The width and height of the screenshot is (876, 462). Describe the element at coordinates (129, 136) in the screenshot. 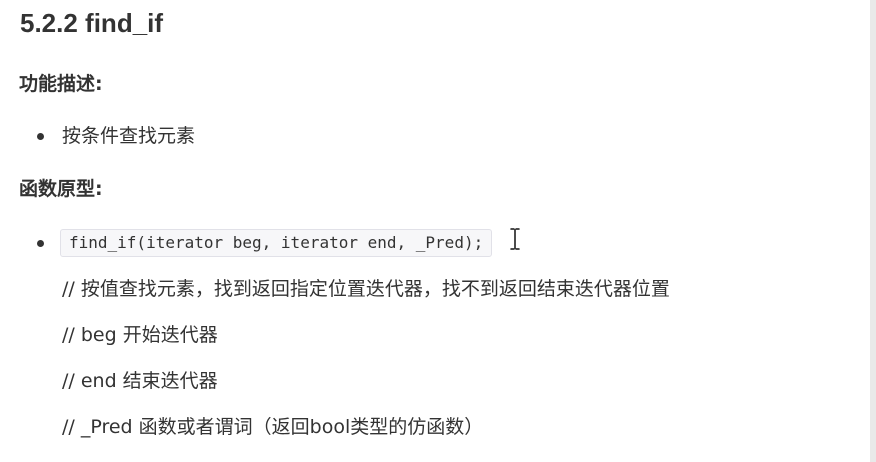

I see `function-description-item: 按条件查找元素` at that location.